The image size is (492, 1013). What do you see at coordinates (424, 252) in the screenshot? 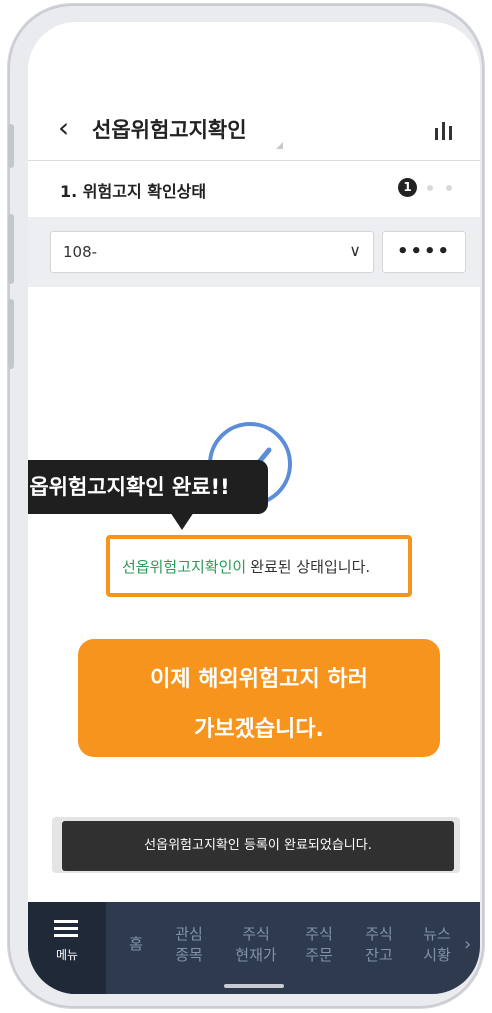
I see `password-field: ••••` at bounding box center [424, 252].